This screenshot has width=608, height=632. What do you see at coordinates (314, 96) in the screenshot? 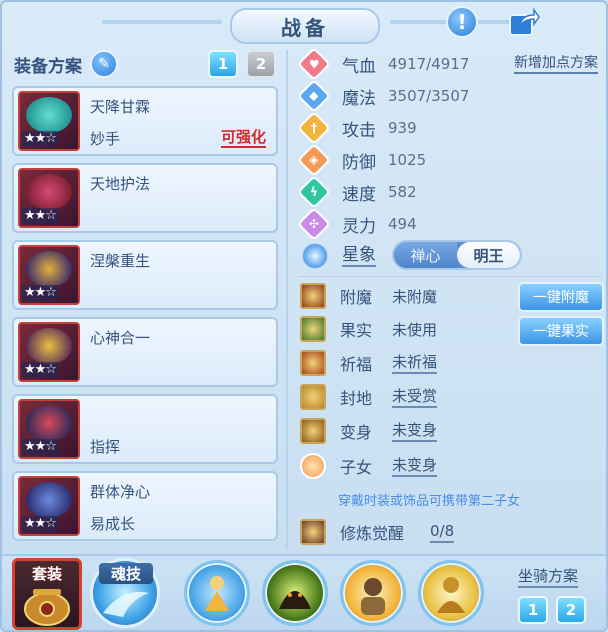
I see `mana-icon: ◆` at bounding box center [314, 96].